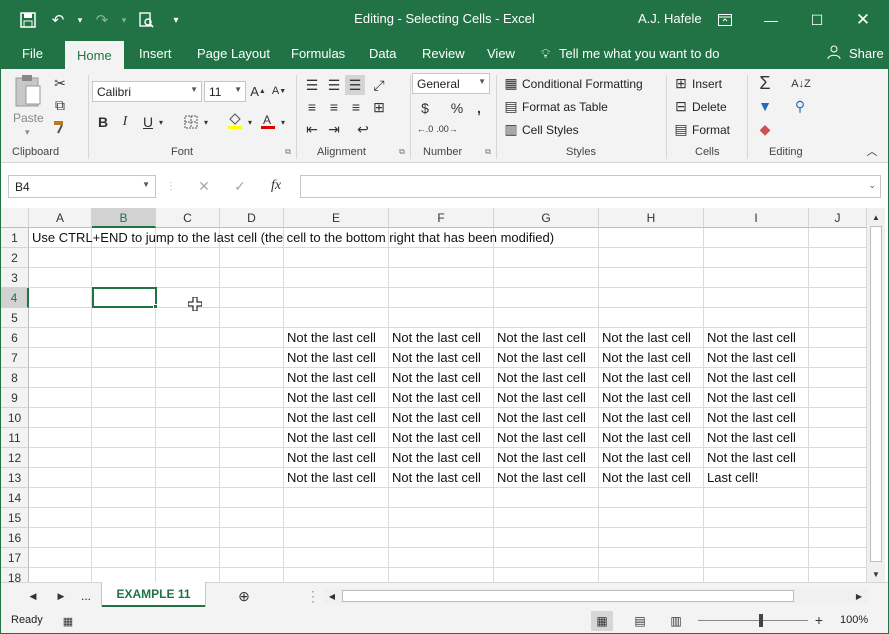  What do you see at coordinates (252, 218) in the screenshot?
I see `column-header-d: D` at bounding box center [252, 218].